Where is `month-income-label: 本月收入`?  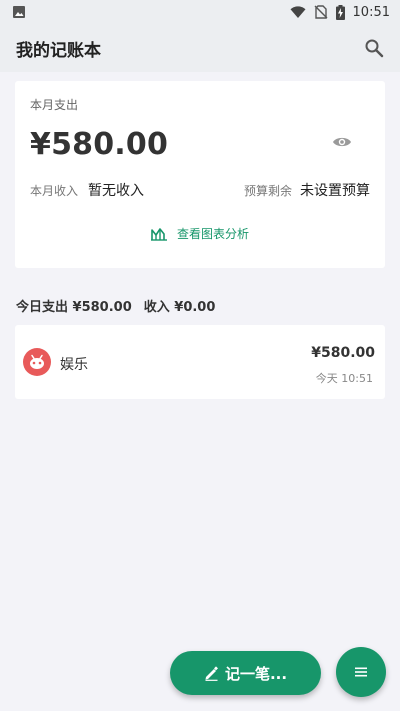
month-income-label: 本月收入 is located at coordinates (54, 191).